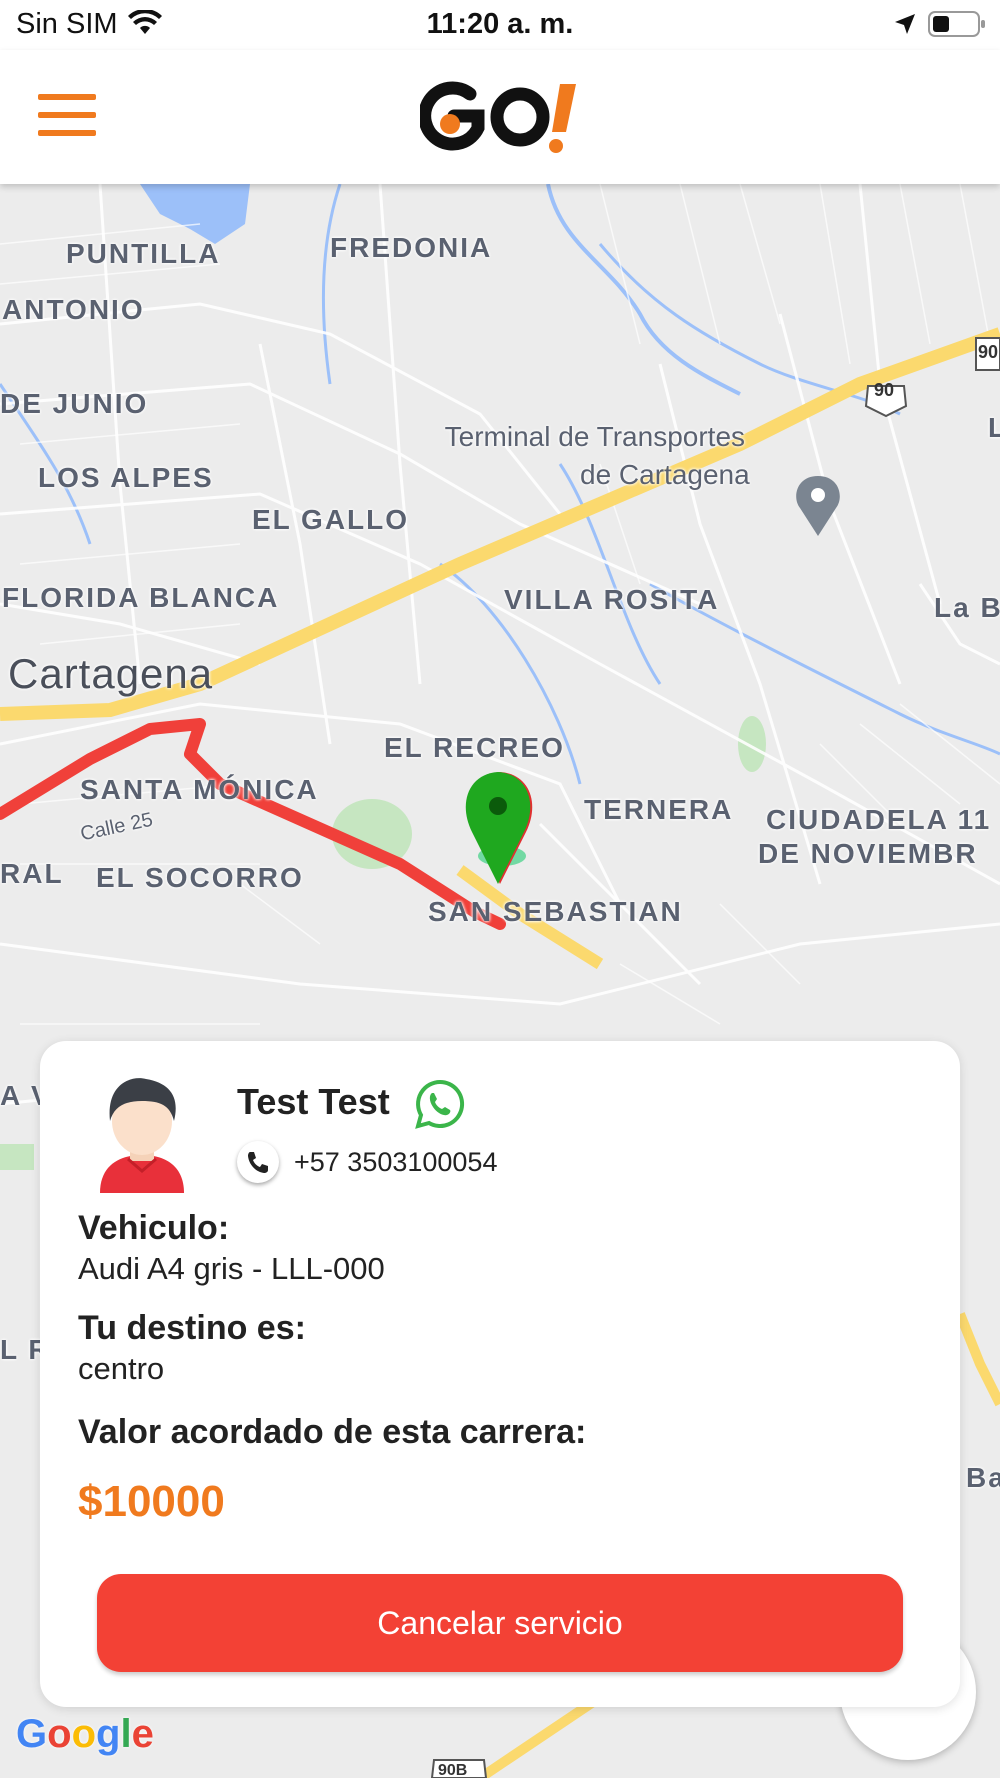 The width and height of the screenshot is (1000, 1778). Describe the element at coordinates (313, 1101) in the screenshot. I see `driver-name: Test Test` at that location.